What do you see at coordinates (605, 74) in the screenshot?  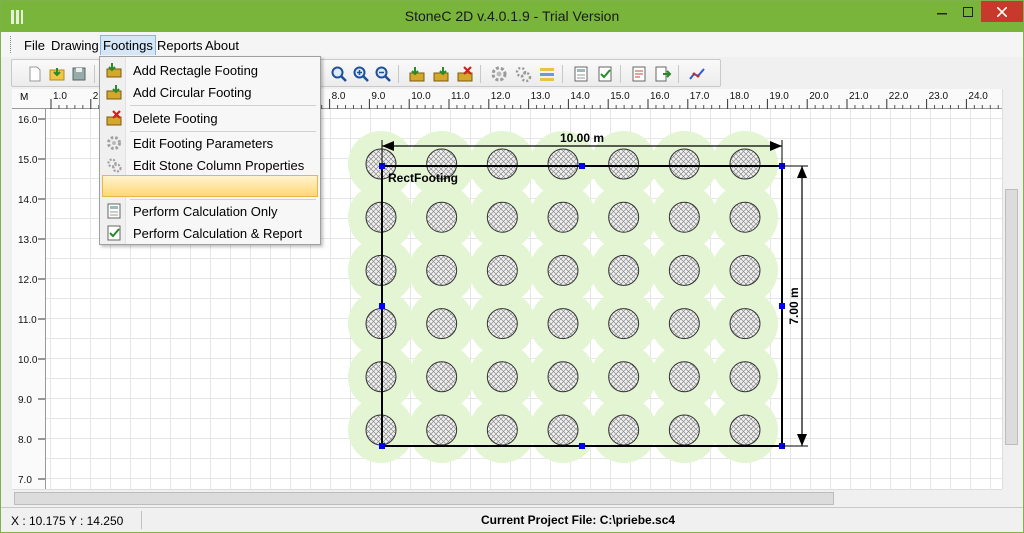 I see `report-check-tool-icon` at bounding box center [605, 74].